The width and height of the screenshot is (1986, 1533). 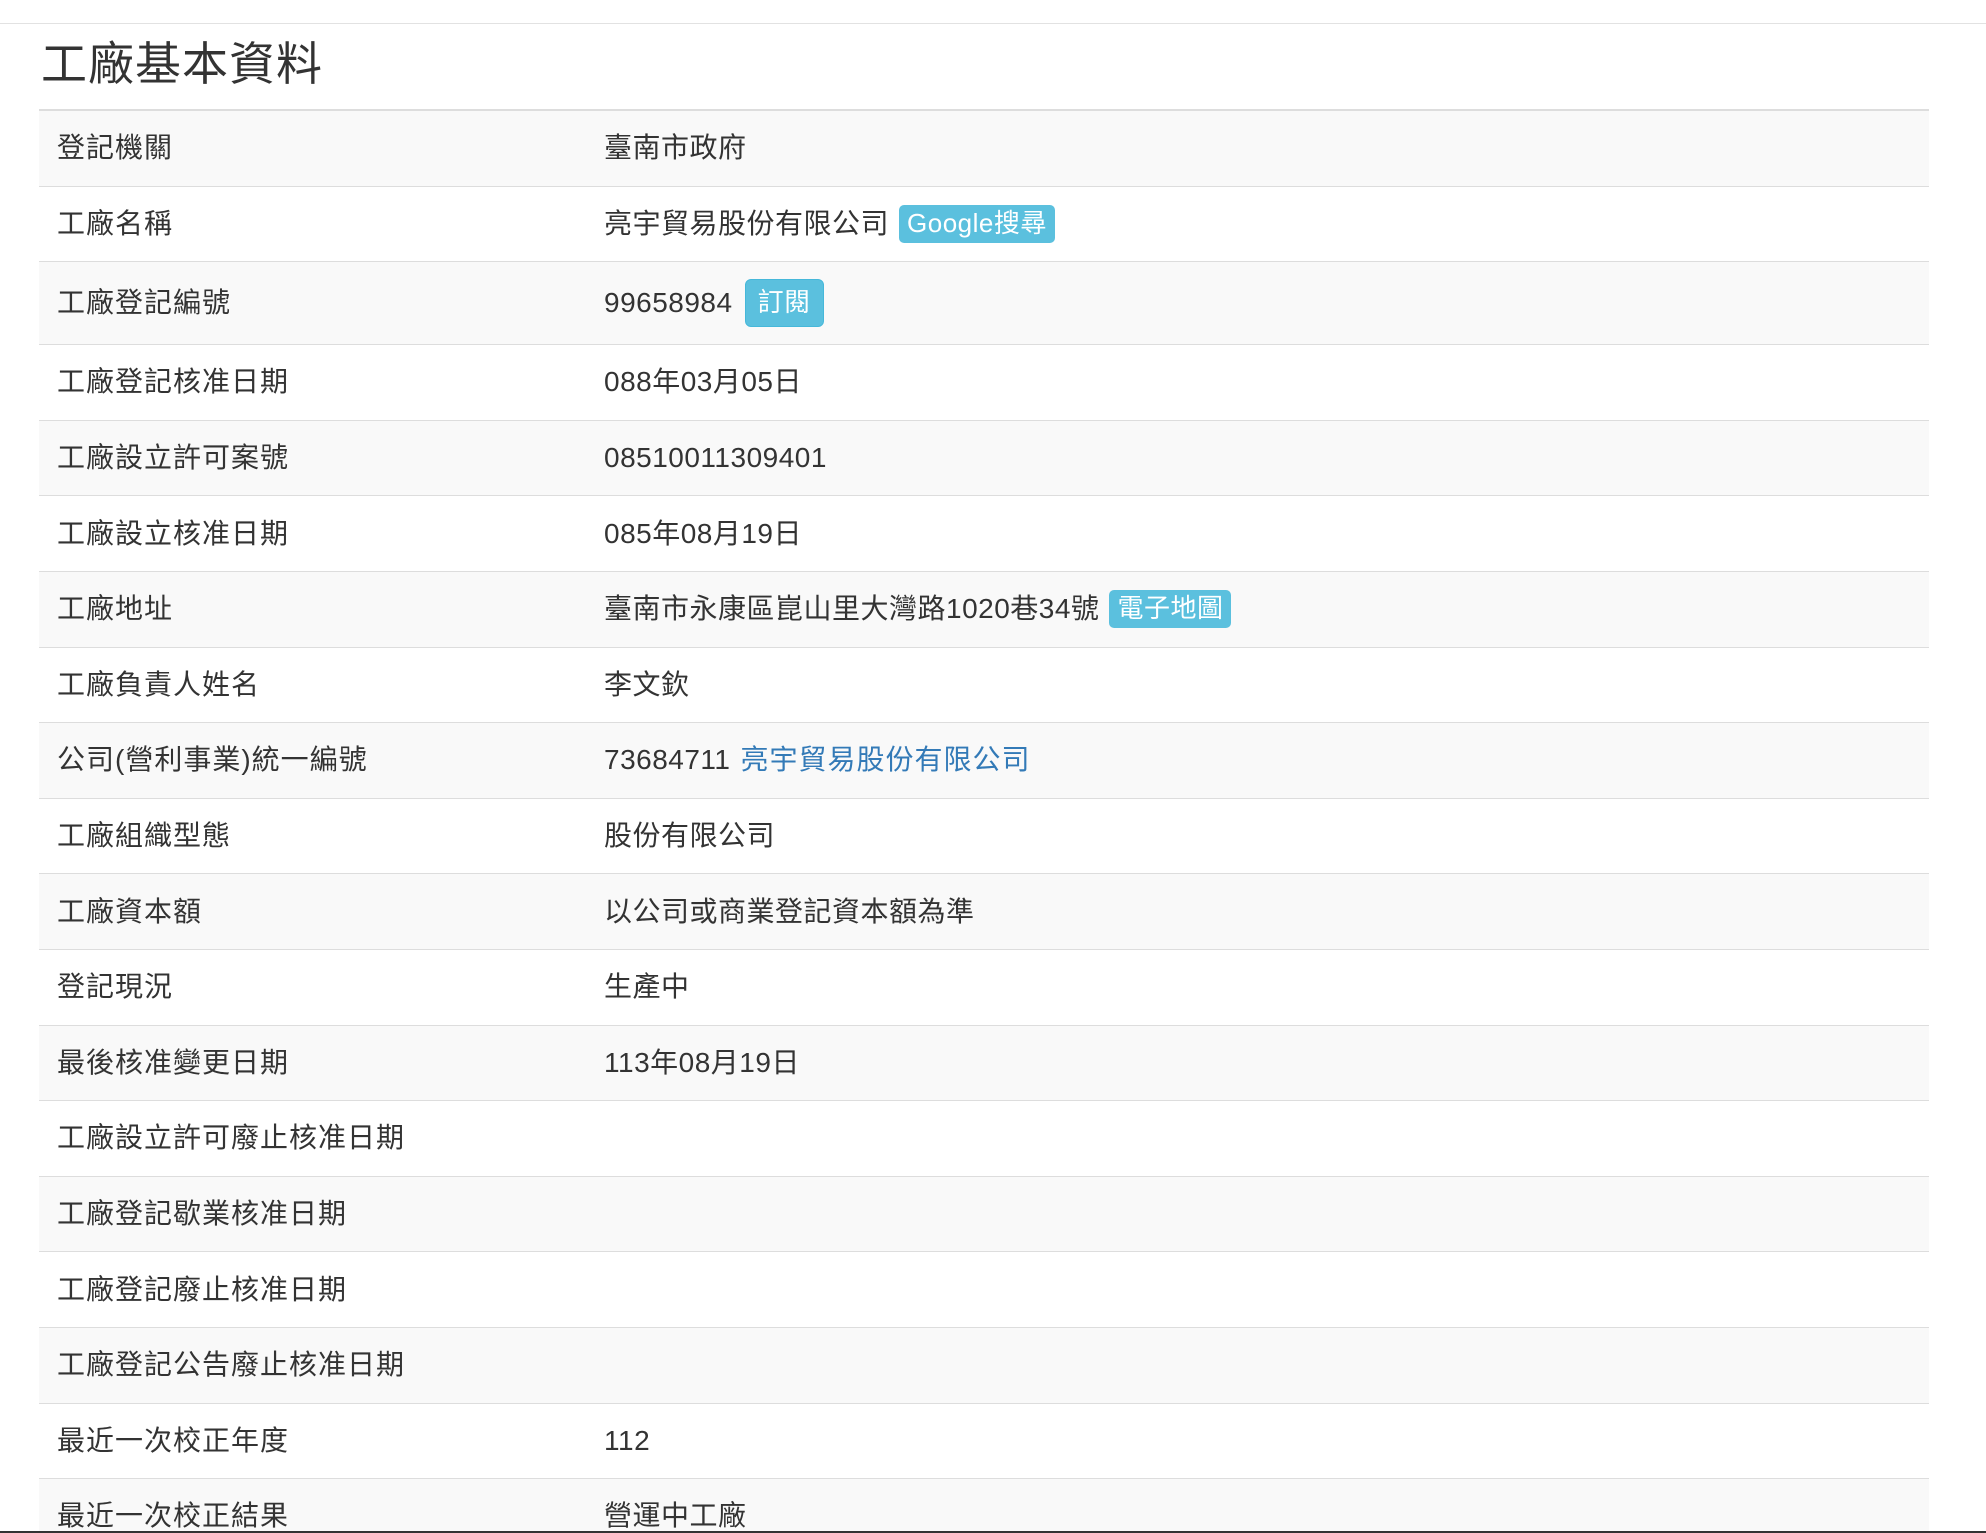 What do you see at coordinates (647, 684) in the screenshot?
I see `responsible-person: 李文欽` at bounding box center [647, 684].